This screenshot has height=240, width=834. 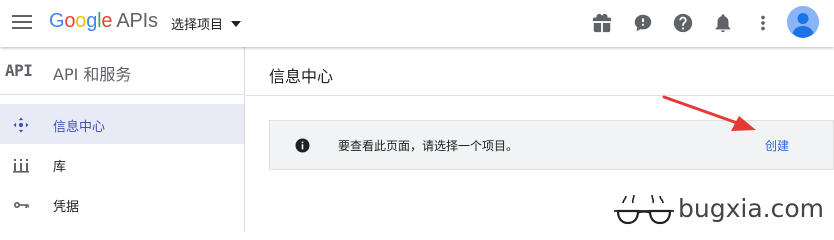 What do you see at coordinates (79, 127) in the screenshot?
I see `sidebar-item-label: 信息中心` at bounding box center [79, 127].